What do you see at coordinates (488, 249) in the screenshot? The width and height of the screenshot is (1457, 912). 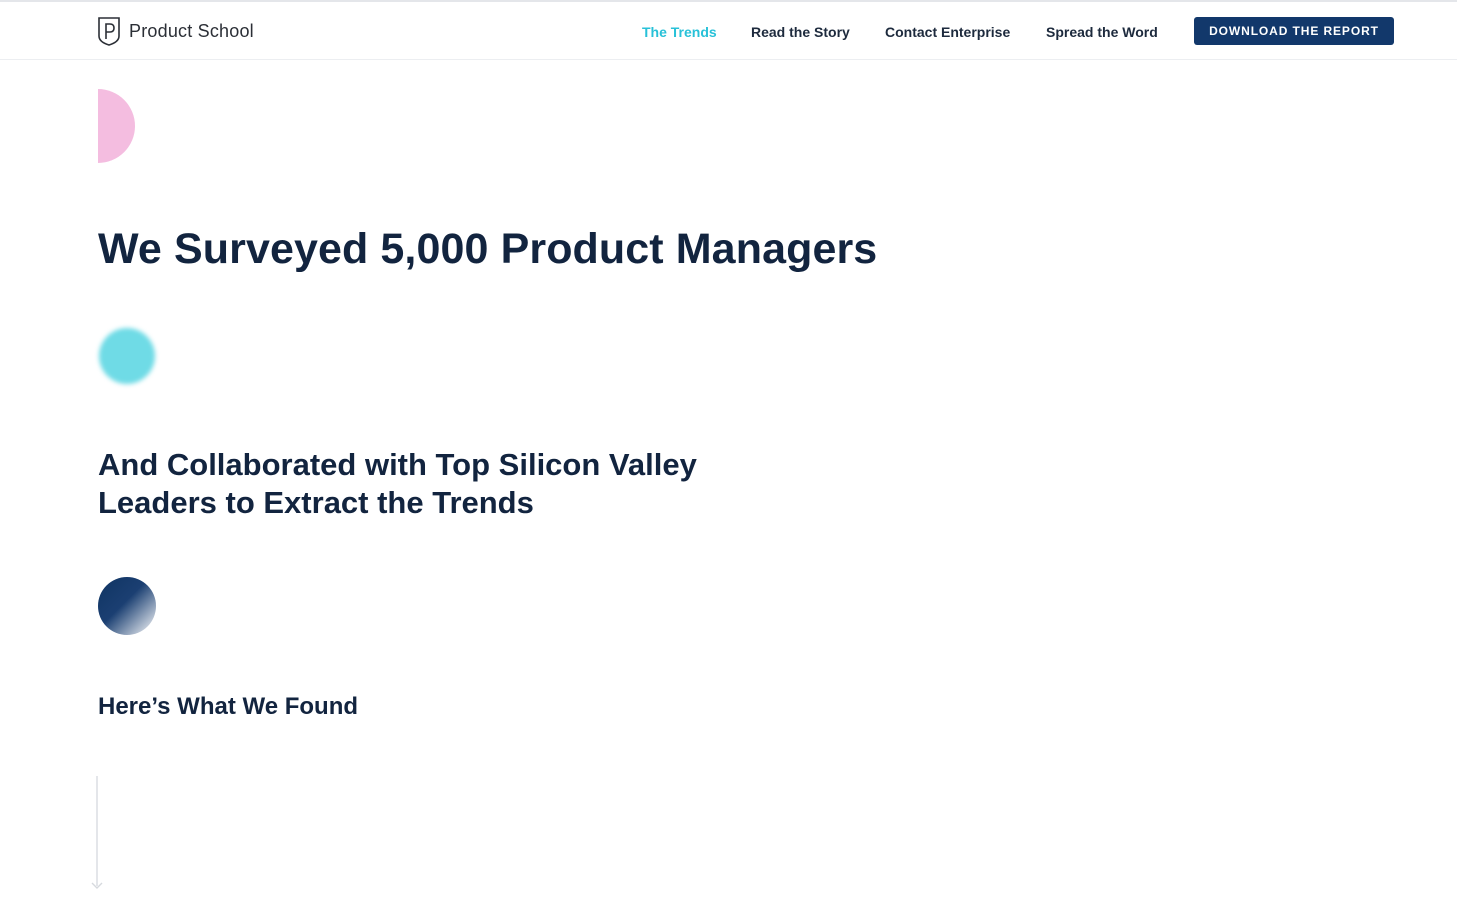 I see `hero-headline: We Surveyed 5,000 Product Managers` at bounding box center [488, 249].